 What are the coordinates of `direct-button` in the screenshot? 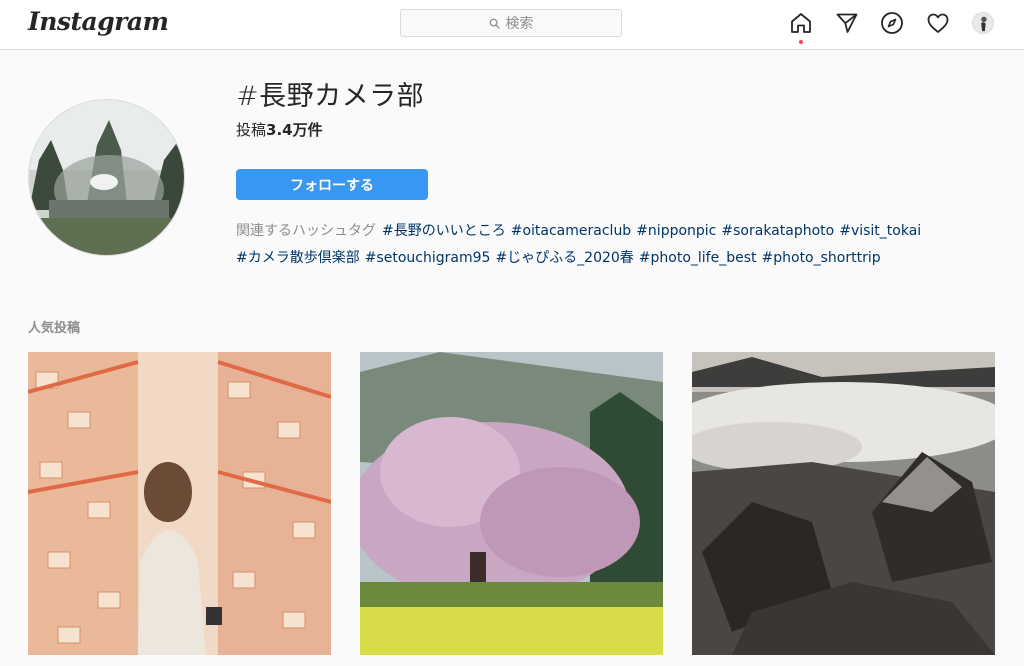 It's located at (847, 23).